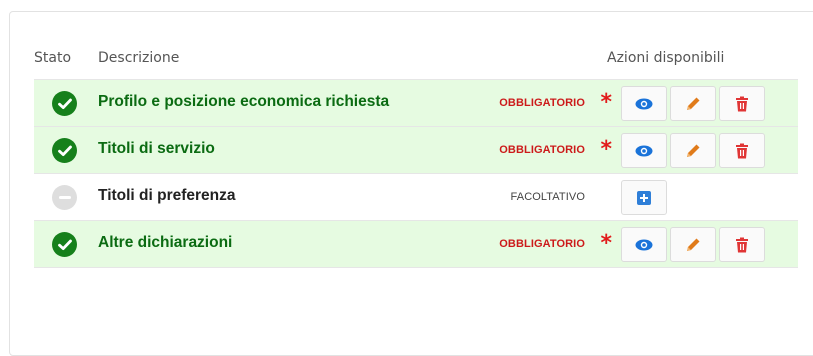 This screenshot has height=356, width=813. I want to click on requirement-badge: FACOLTATIVO, so click(547, 197).